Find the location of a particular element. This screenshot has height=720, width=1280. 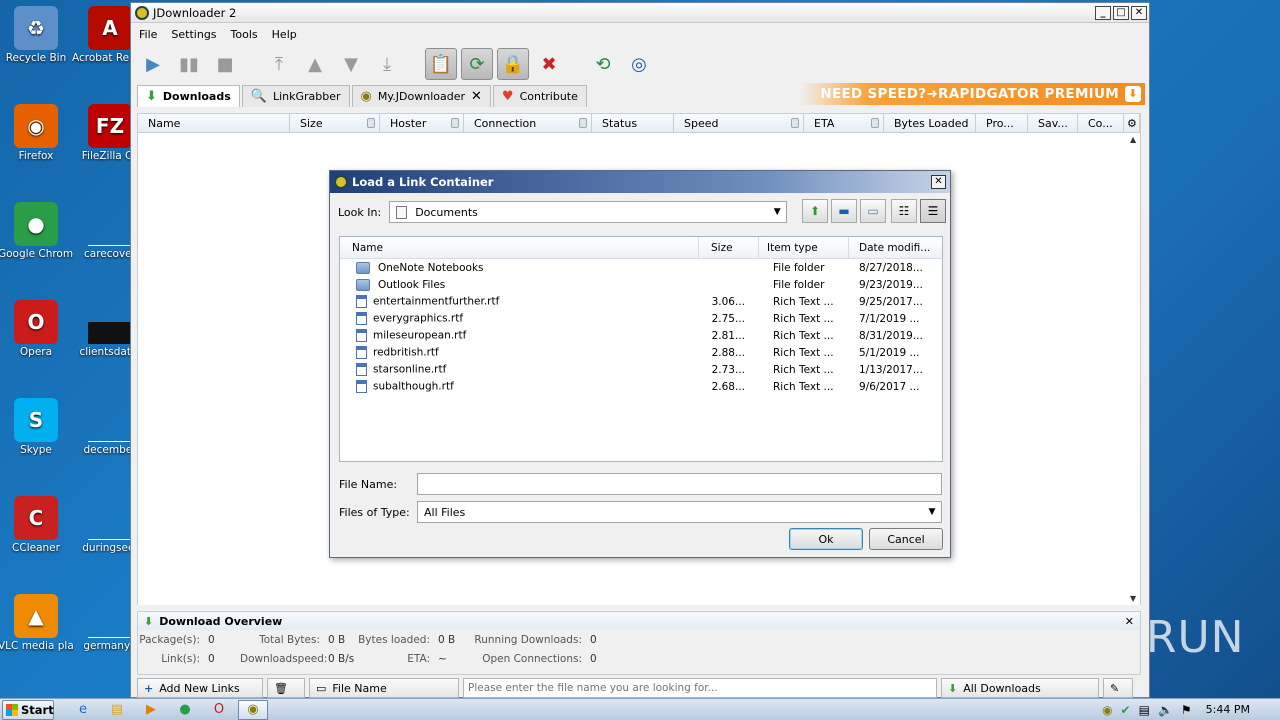

desktop-shortcut: ♻ Recycle Bin is located at coordinates (37, 35).